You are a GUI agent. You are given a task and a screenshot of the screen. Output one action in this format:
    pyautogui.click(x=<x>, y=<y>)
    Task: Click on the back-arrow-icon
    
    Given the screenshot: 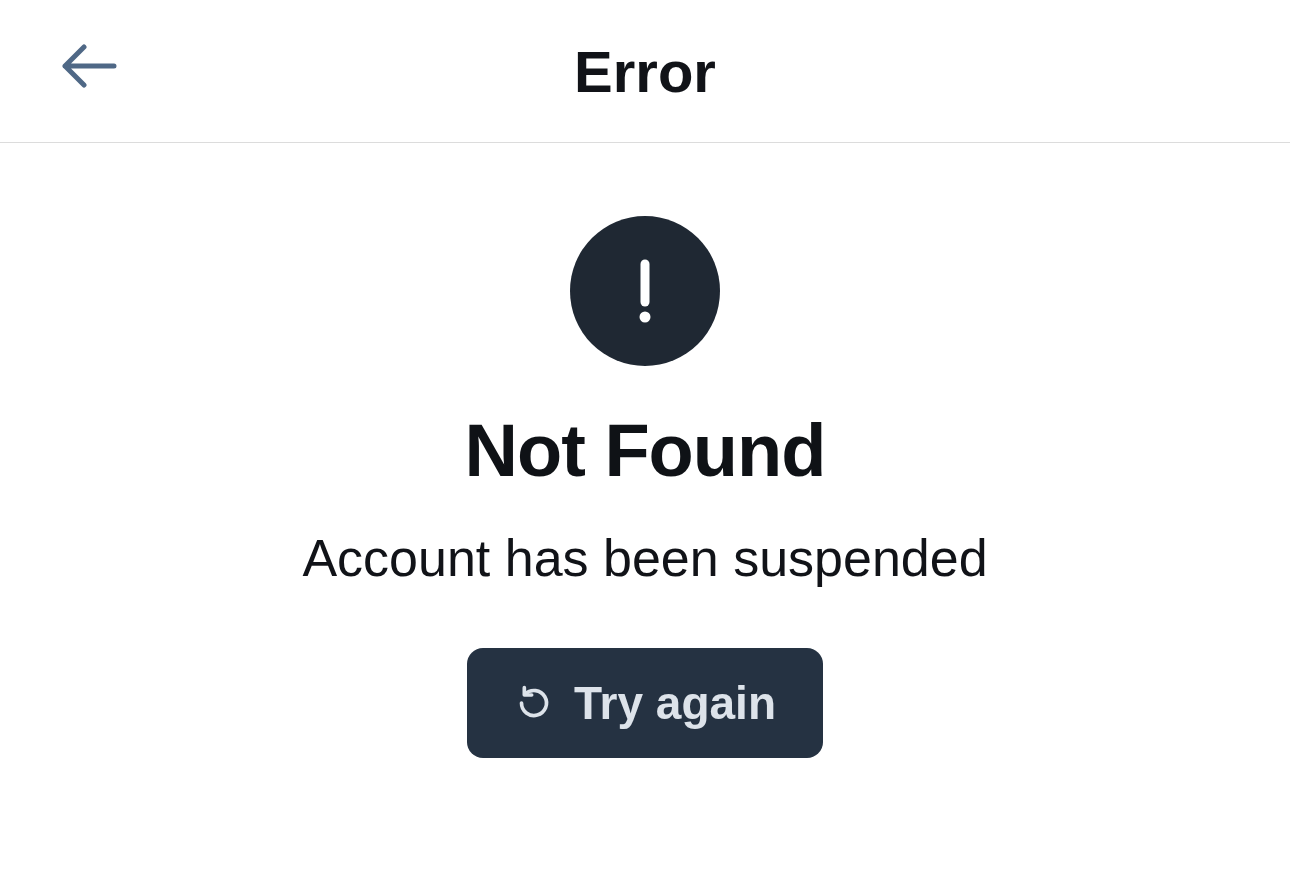 What is the action you would take?
    pyautogui.click(x=89, y=66)
    